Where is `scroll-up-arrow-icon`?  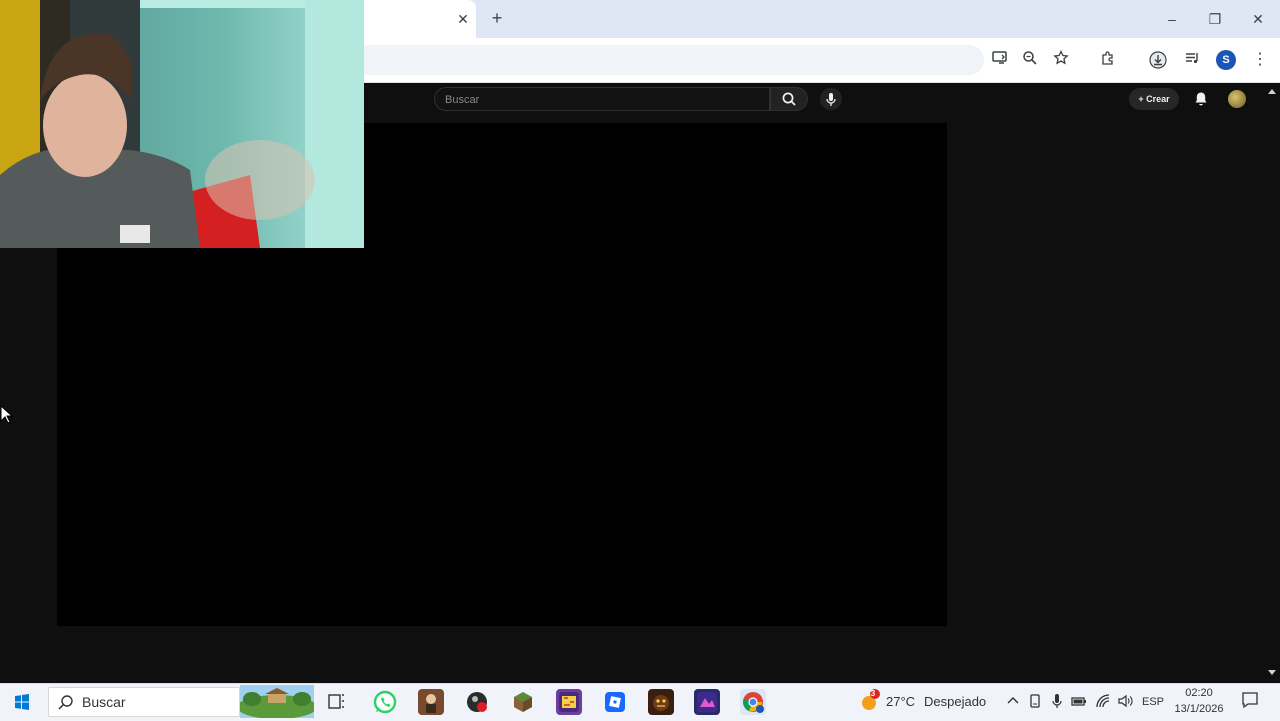
scroll-up-arrow-icon is located at coordinates (1272, 91).